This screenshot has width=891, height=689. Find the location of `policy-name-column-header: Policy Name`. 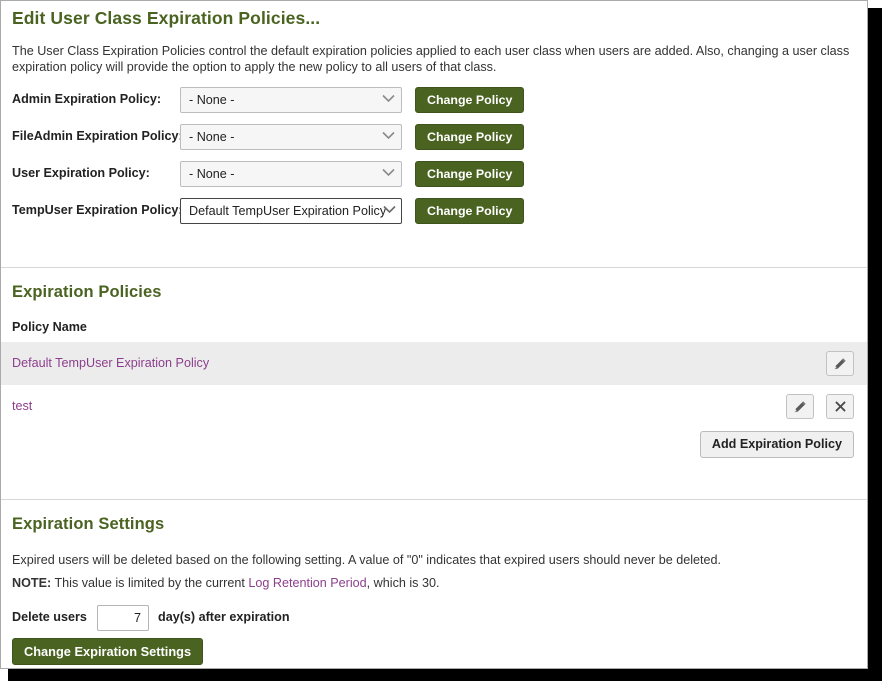

policy-name-column-header: Policy Name is located at coordinates (49, 327).